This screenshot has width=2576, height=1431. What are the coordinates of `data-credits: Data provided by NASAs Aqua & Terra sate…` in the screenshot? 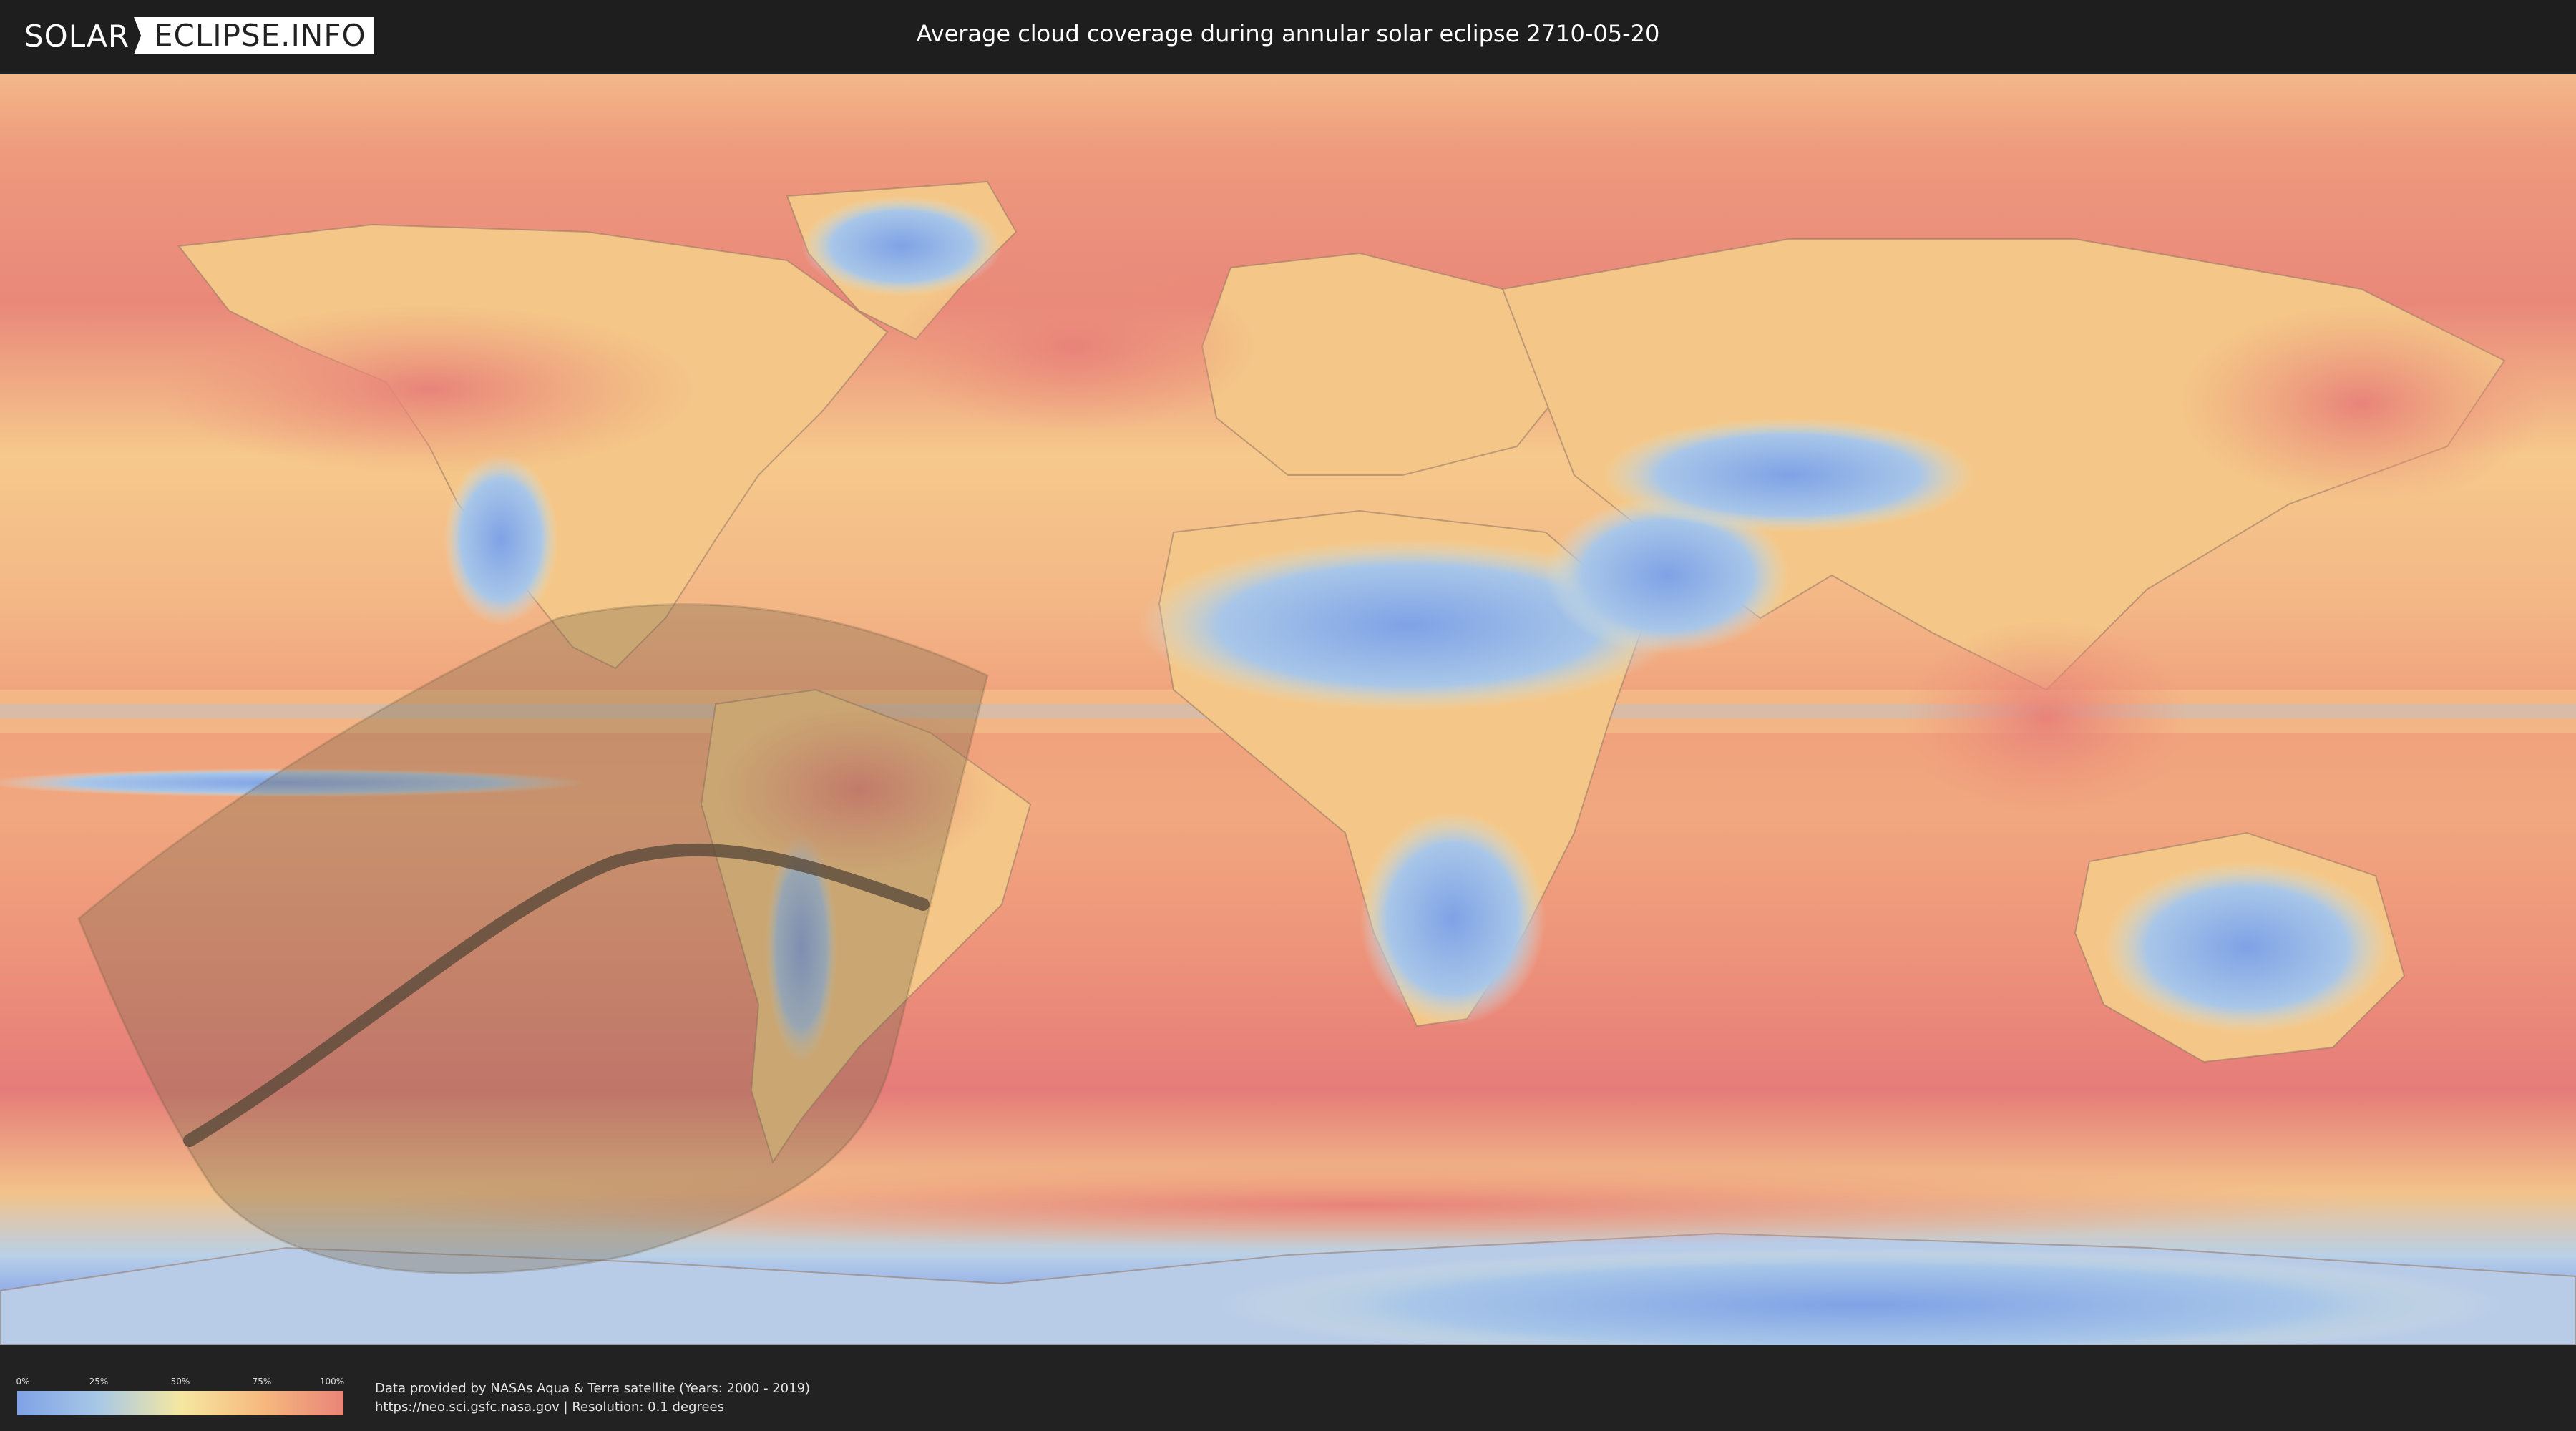 It's located at (592, 1398).